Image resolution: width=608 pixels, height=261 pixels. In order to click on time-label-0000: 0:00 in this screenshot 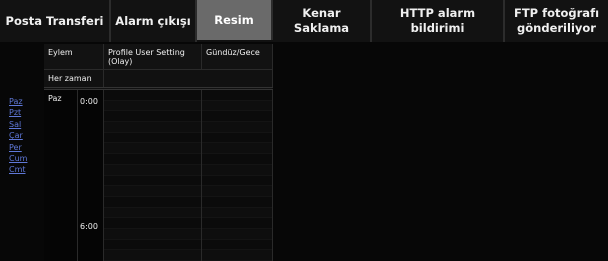, I will do `click(89, 101)`.